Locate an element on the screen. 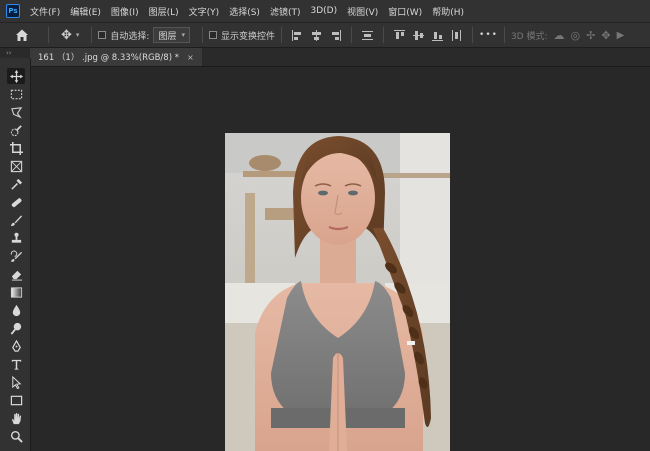 The width and height of the screenshot is (650, 451). 3d-mode-label: 3D 模式: is located at coordinates (529, 36).